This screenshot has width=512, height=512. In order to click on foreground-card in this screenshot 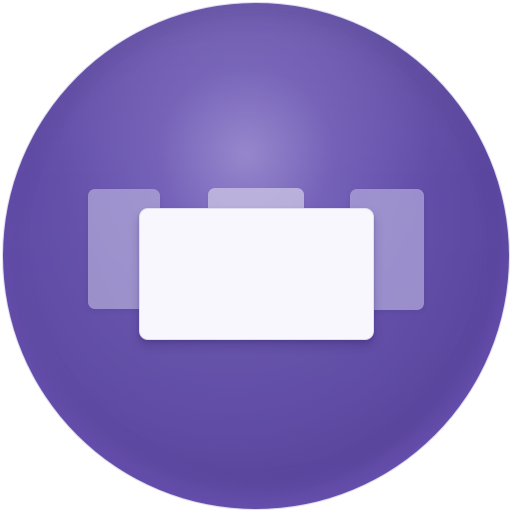, I will do `click(256, 274)`.